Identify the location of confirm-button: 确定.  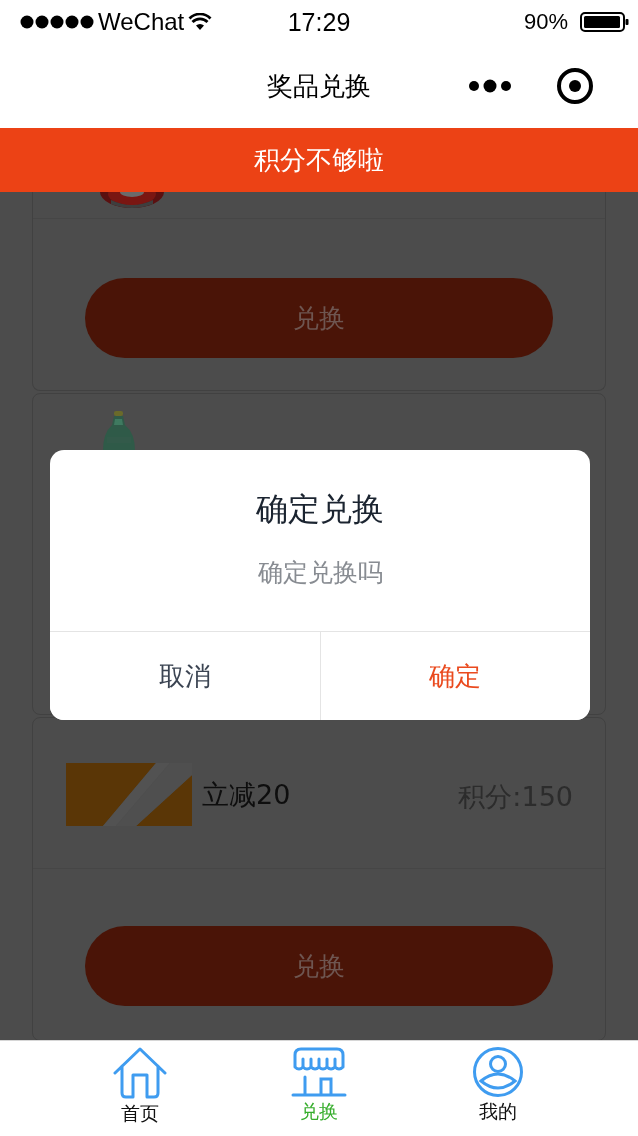
(454, 676).